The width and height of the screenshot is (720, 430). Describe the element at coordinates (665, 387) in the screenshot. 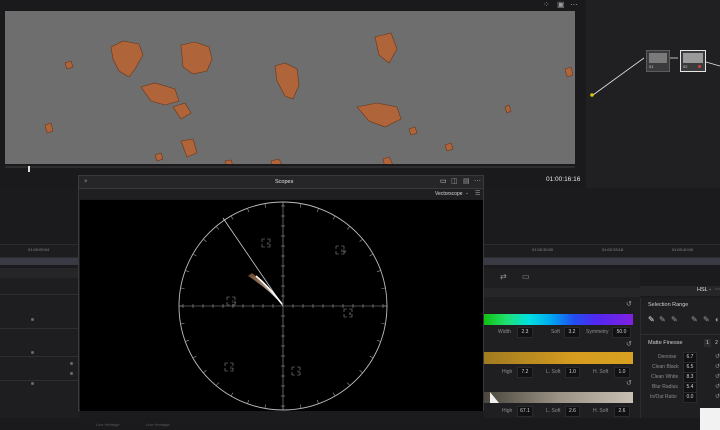

I see `blur-radius-label: Blur Radius` at that location.